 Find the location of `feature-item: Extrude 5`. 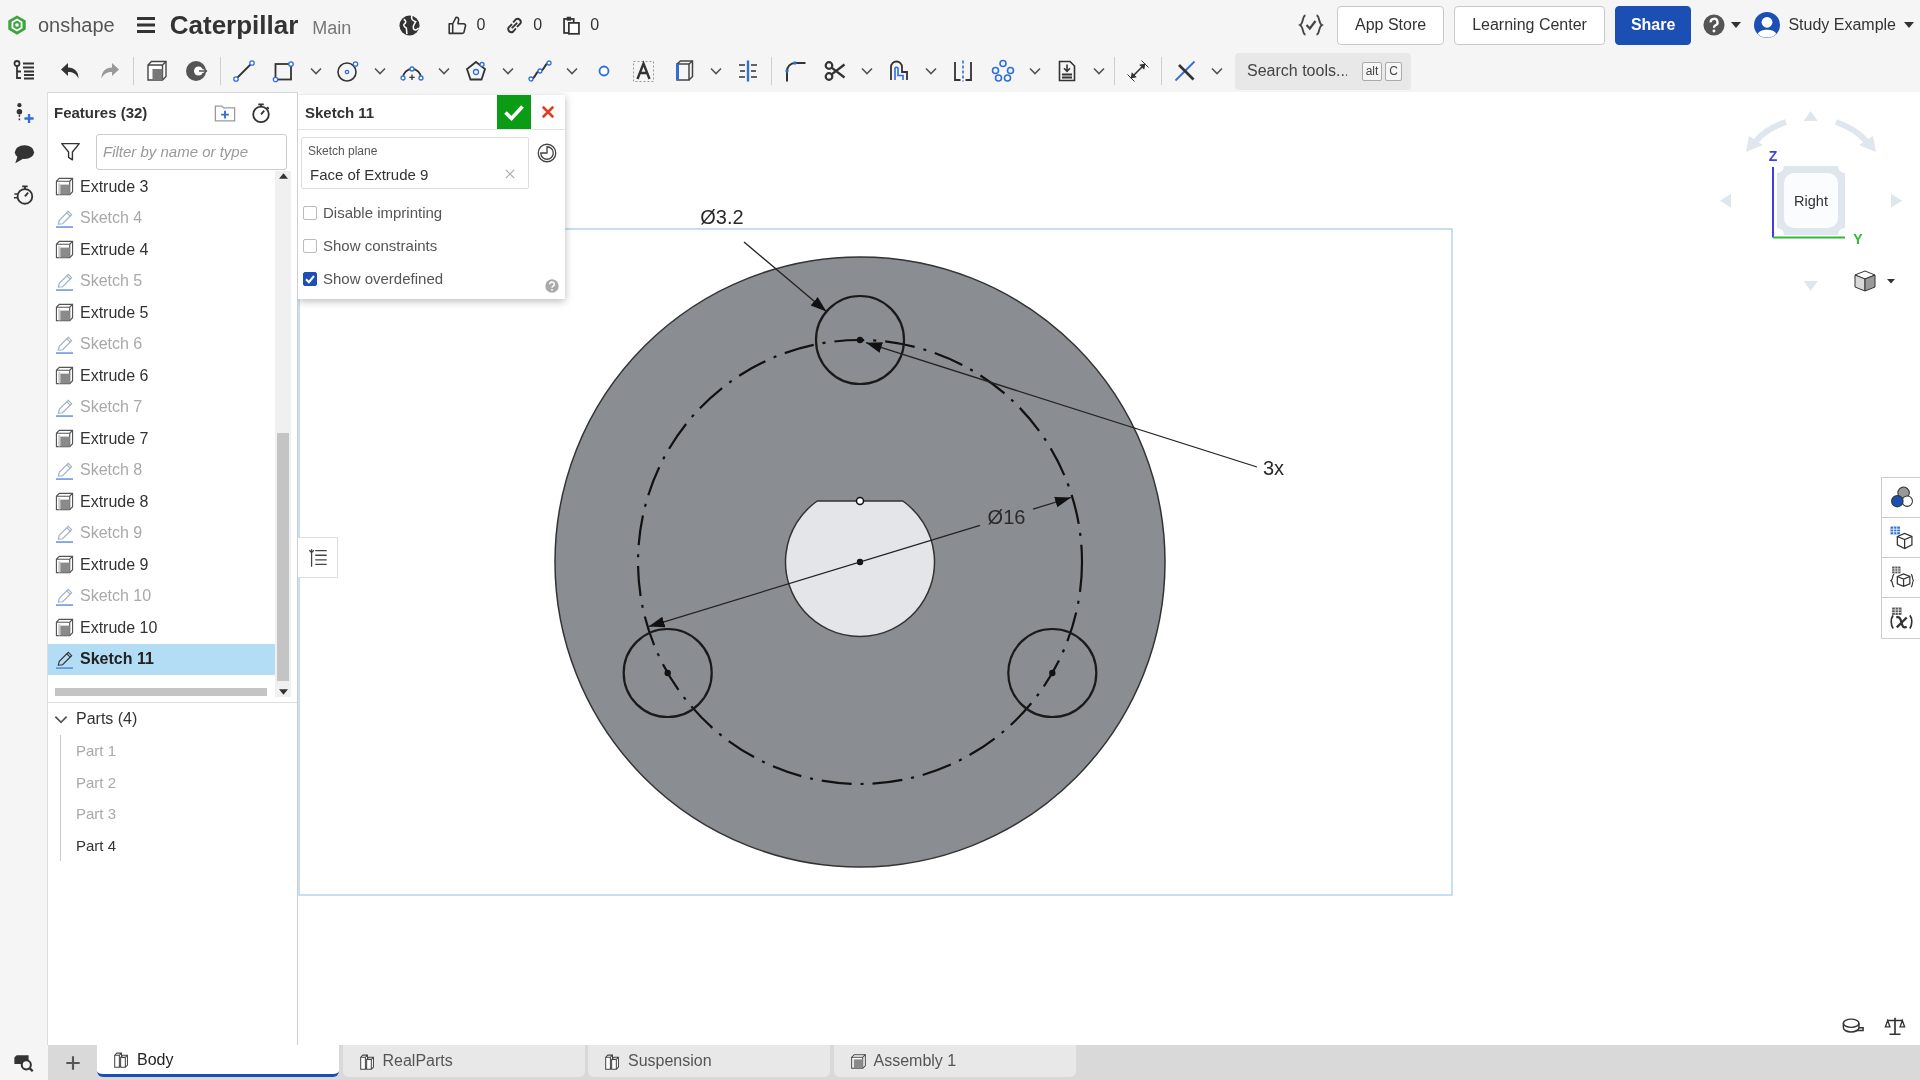

feature-item: Extrude 5 is located at coordinates (161, 313).